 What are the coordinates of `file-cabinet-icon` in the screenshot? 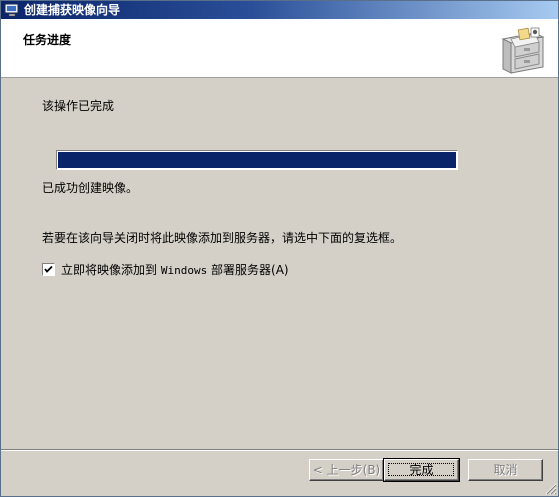 It's located at (523, 50).